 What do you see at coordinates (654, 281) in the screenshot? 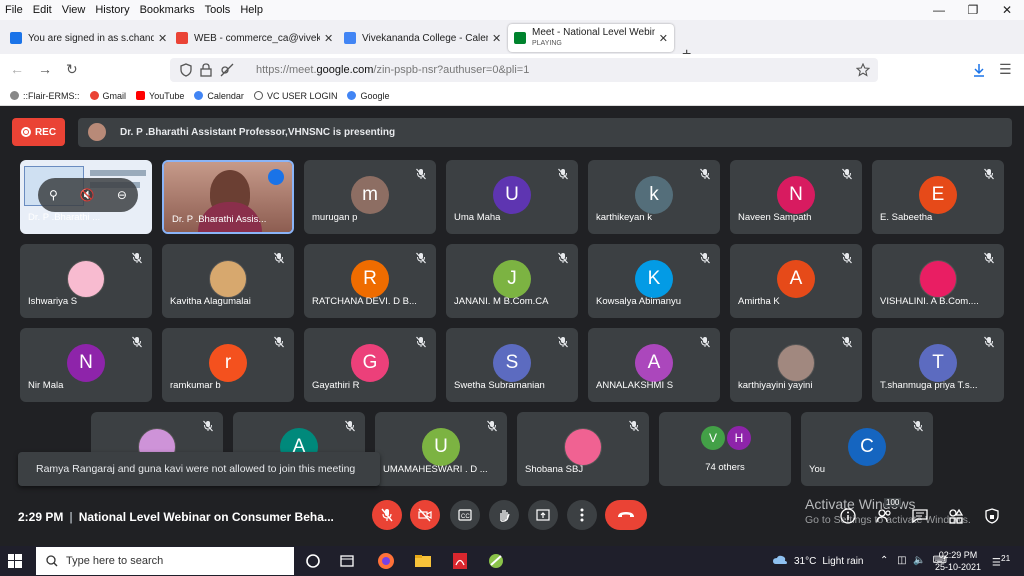
I see `participant-tile: K Kowsalya Abimanyu` at bounding box center [654, 281].